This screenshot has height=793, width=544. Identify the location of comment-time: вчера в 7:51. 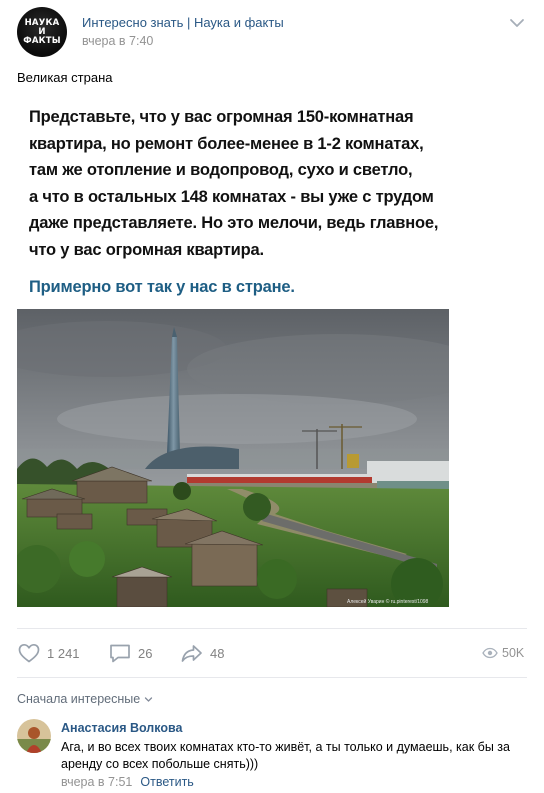
(96, 782).